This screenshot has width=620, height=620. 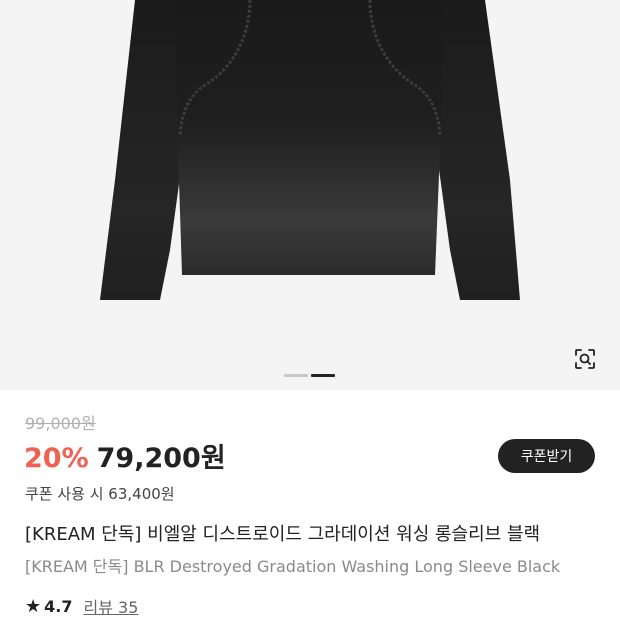 What do you see at coordinates (546, 456) in the screenshot?
I see `get-coupon-button: 쿠폰받기` at bounding box center [546, 456].